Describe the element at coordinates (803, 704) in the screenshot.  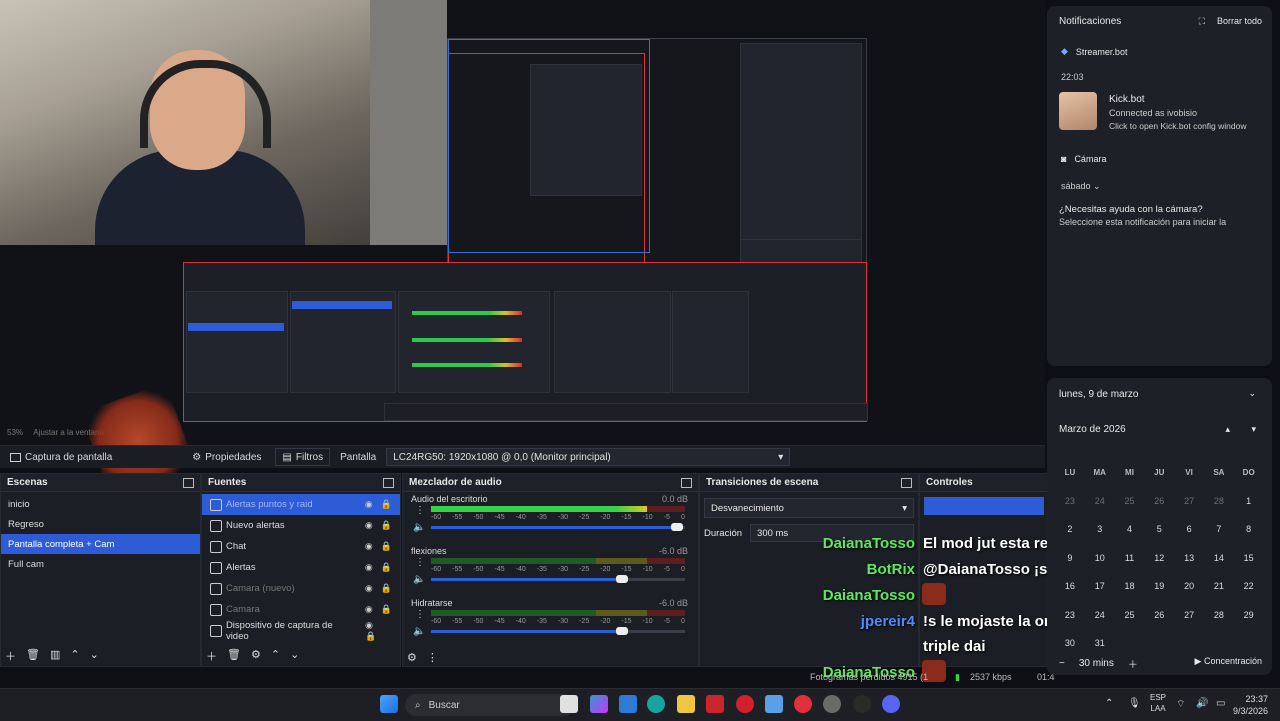
I see `app-icon` at that location.